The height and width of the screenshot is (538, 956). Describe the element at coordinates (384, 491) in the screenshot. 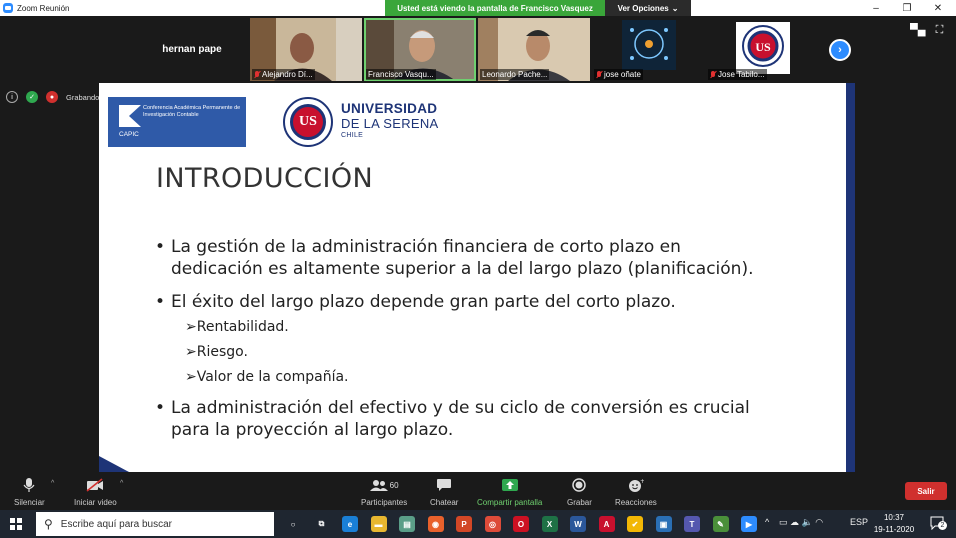

I see `participants-button: 60 Participantes` at that location.